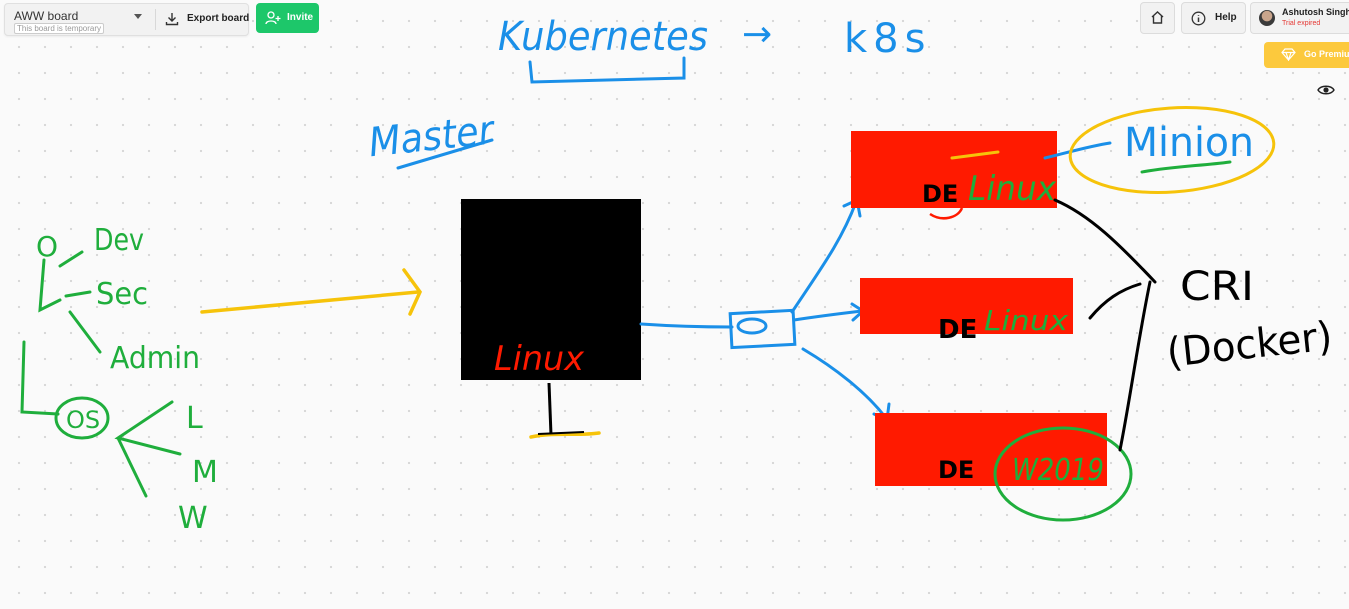  I want to click on tree-os-connector, so click(40, 378).